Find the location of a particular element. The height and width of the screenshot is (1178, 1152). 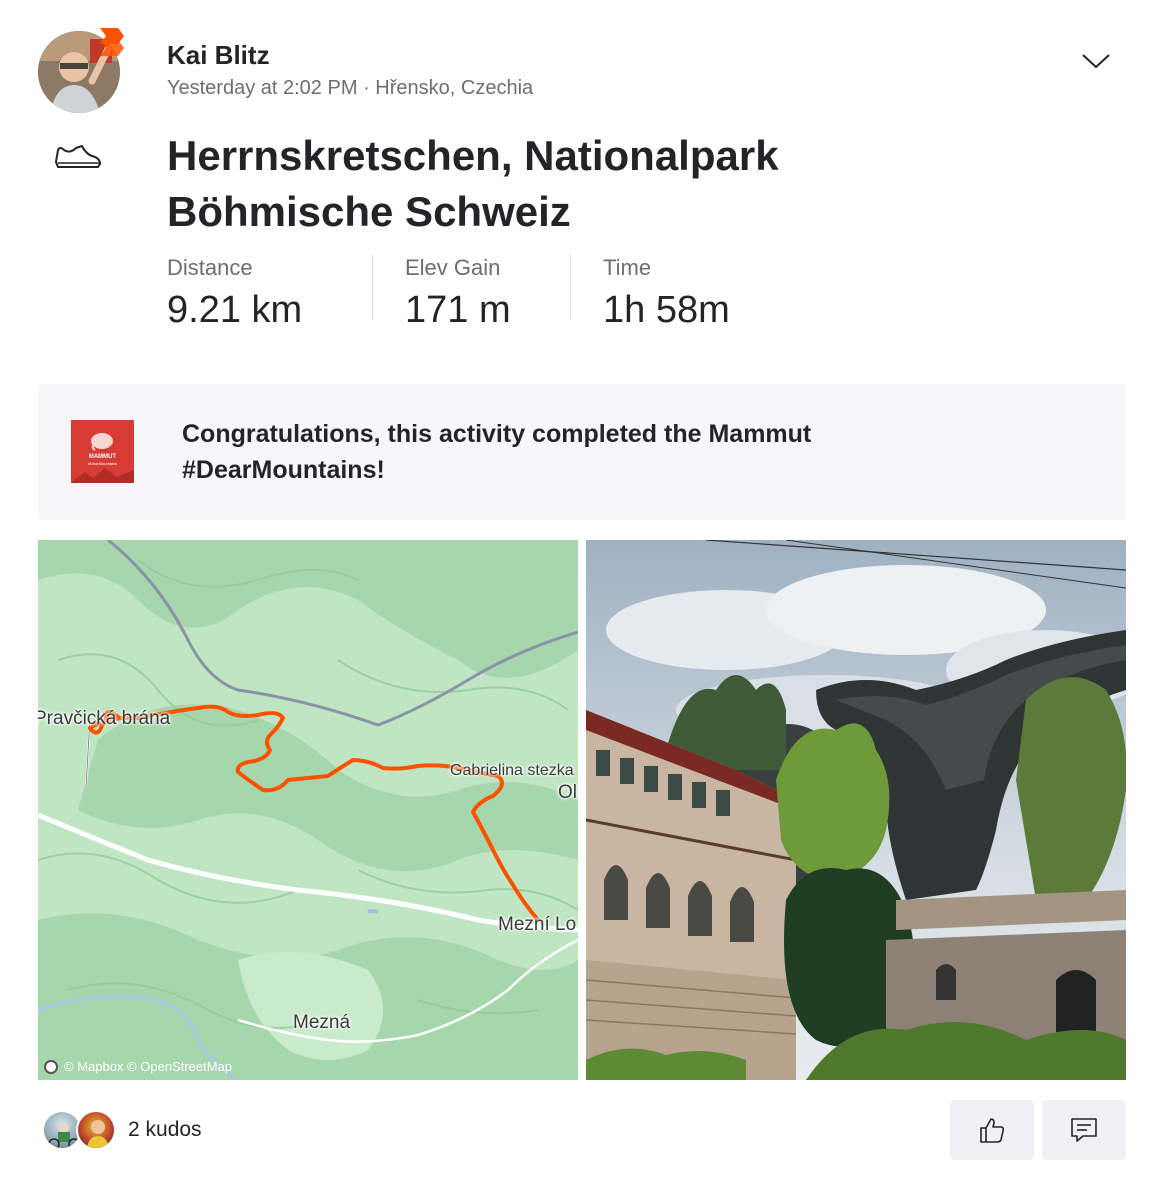

attribution-text: © Mapbox © OpenStreetMap is located at coordinates (148, 1066).